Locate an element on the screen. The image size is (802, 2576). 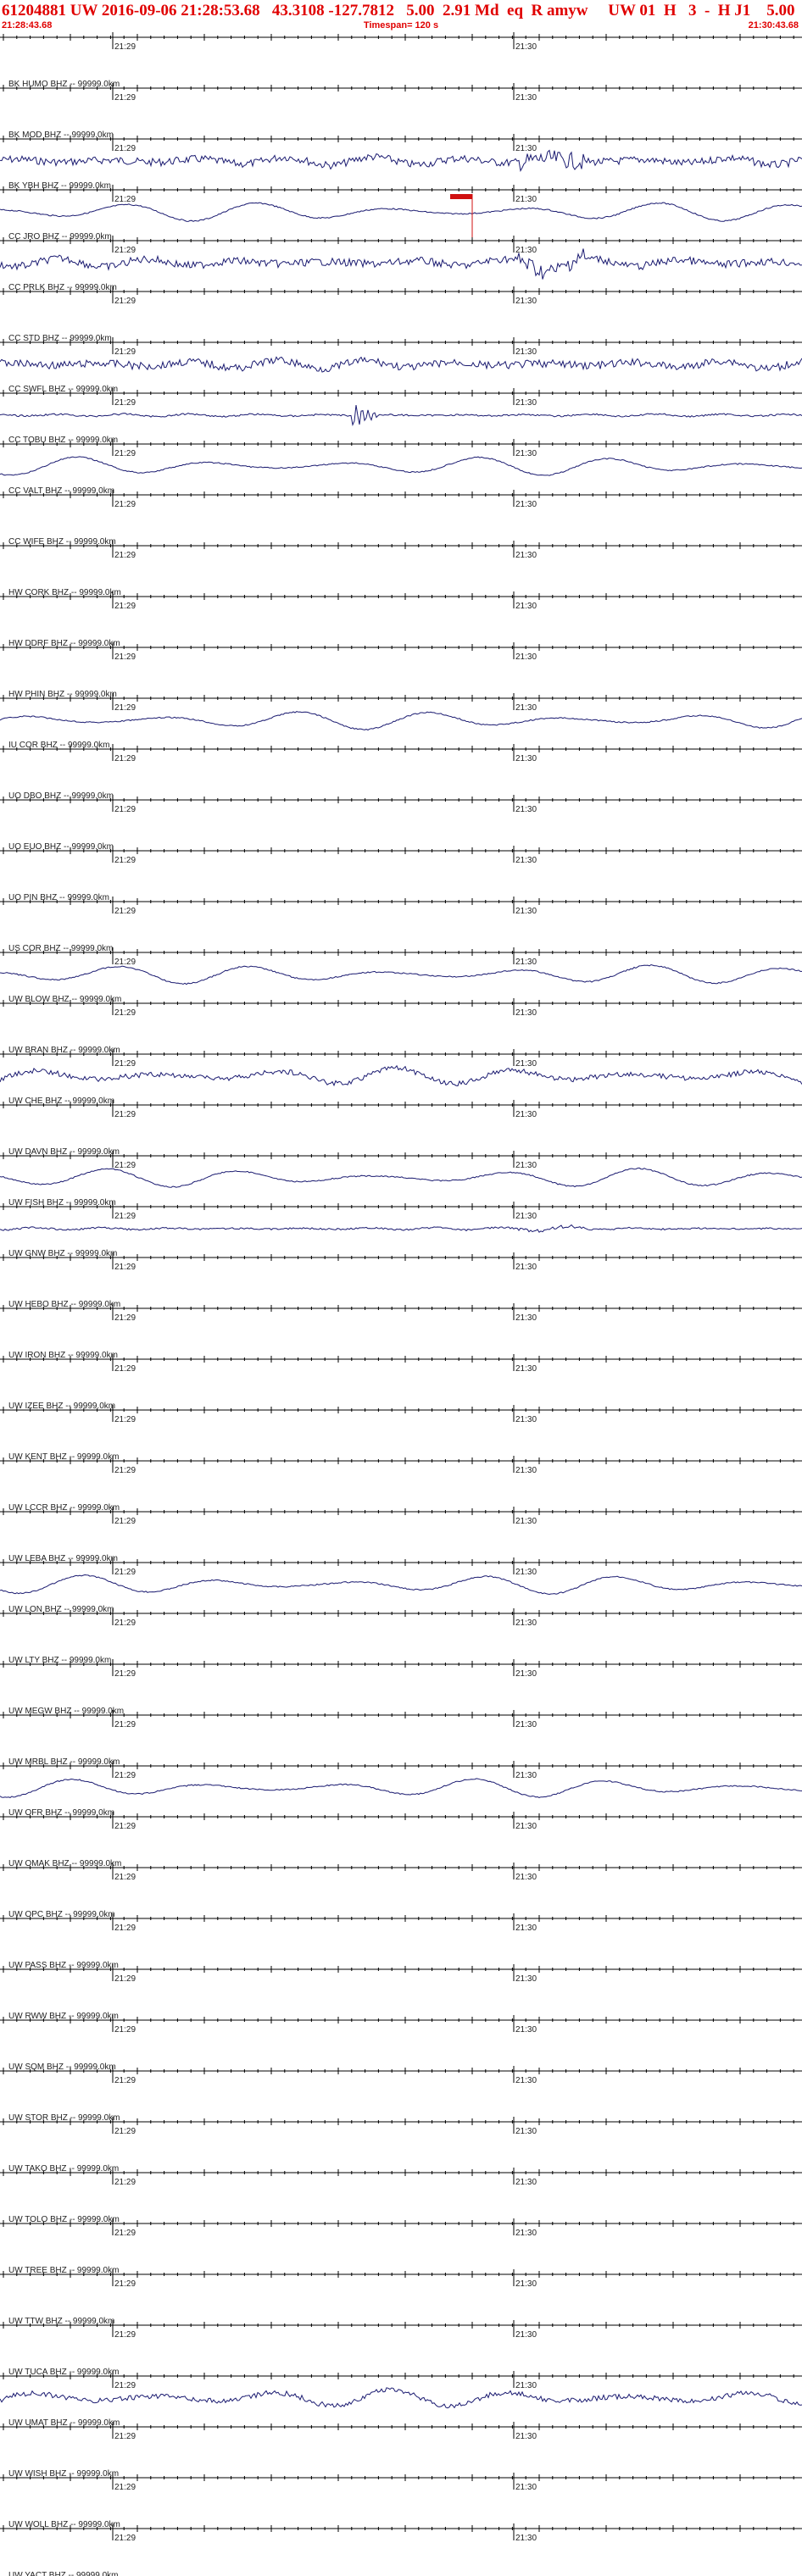
station-label: UW FISH BHZ -- 99999.0km is located at coordinates (62, 1203).